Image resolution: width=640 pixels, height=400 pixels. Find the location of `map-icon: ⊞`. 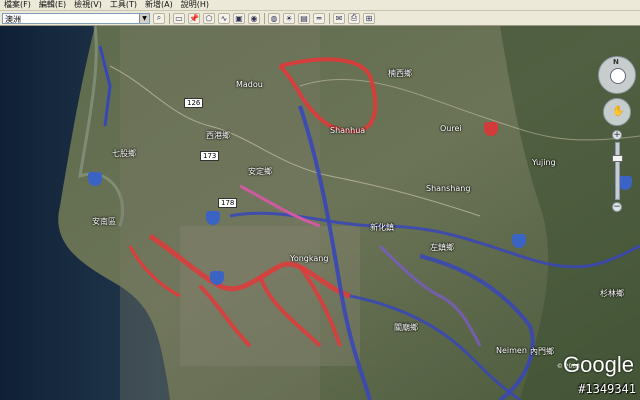

map-icon: ⊞ is located at coordinates (369, 18).